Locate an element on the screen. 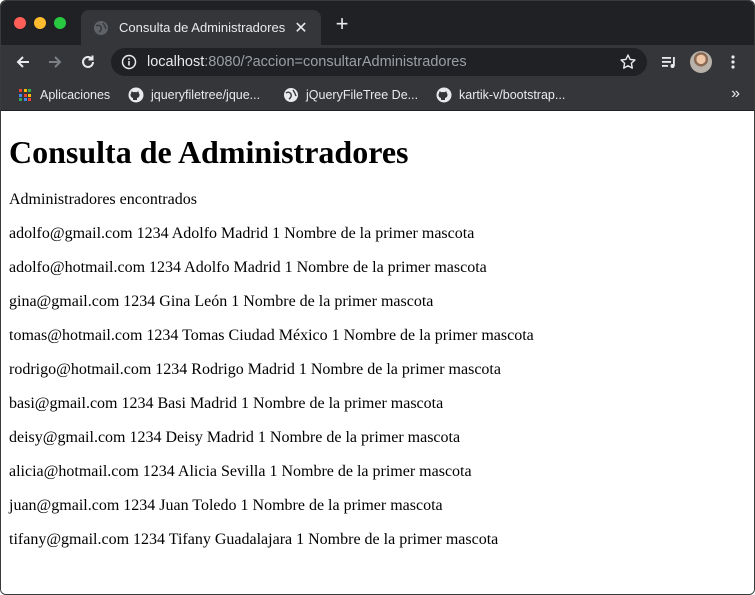 This screenshot has width=755, height=595. reload-icon is located at coordinates (88, 61).